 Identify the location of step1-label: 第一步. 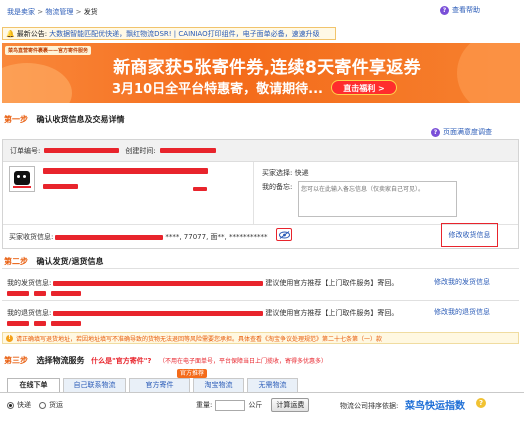
(16, 119).